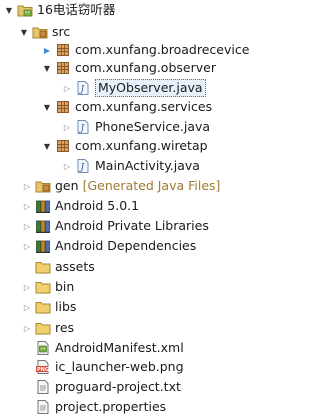 This screenshot has width=320, height=417. Describe the element at coordinates (111, 406) in the screenshot. I see `file-label: project.properties` at that location.